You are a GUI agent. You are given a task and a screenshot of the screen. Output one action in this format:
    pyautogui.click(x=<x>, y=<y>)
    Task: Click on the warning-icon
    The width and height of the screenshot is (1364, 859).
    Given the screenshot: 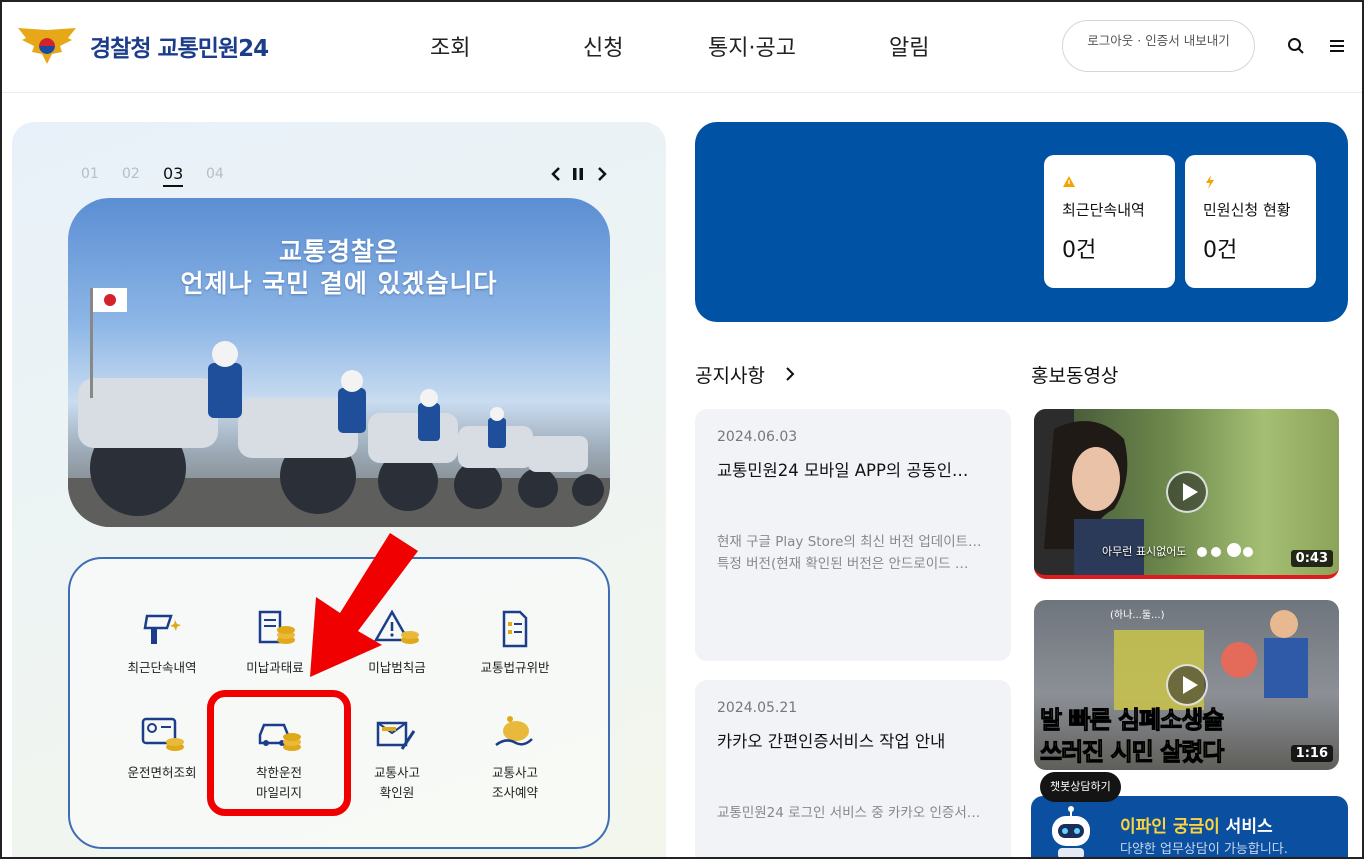 What is the action you would take?
    pyautogui.click(x=1069, y=181)
    